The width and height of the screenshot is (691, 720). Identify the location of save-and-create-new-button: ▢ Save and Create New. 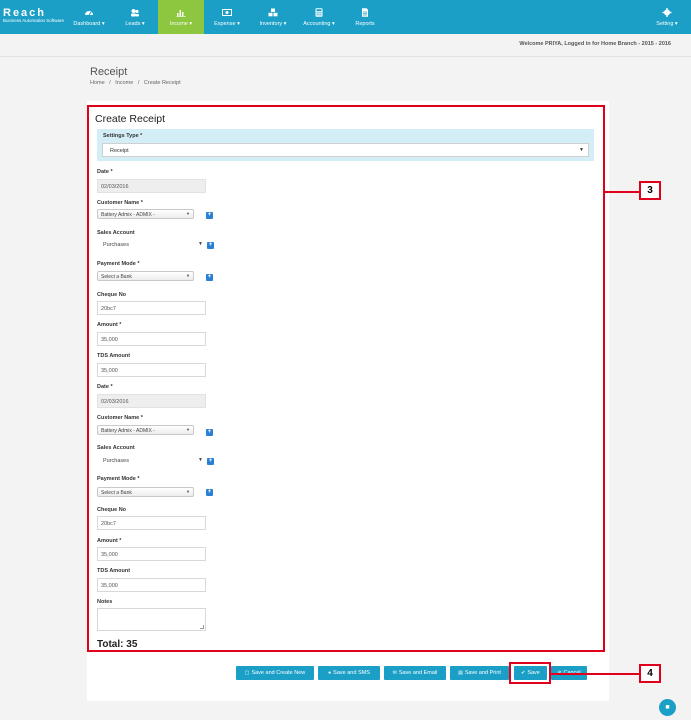
(275, 673).